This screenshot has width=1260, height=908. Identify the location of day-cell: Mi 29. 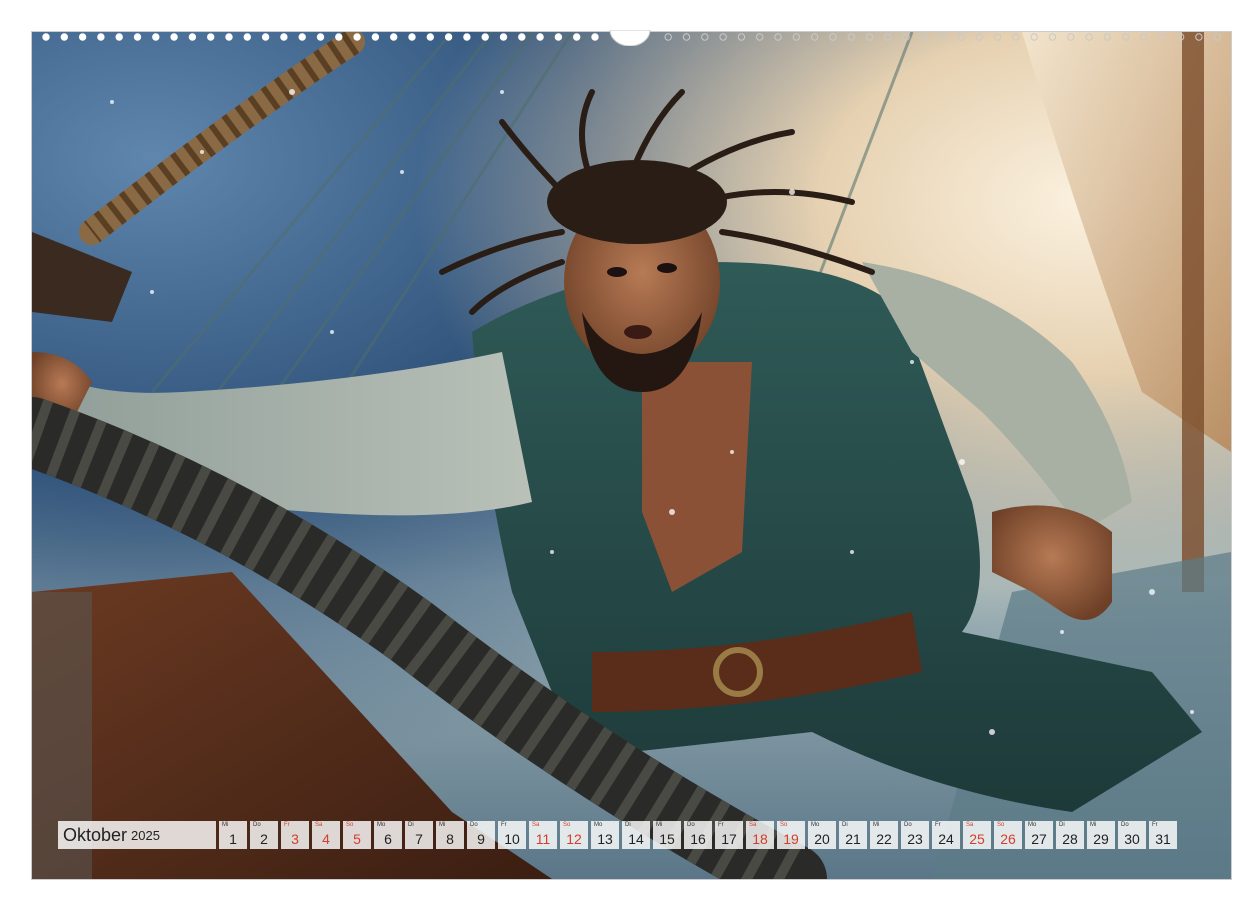
(1101, 835).